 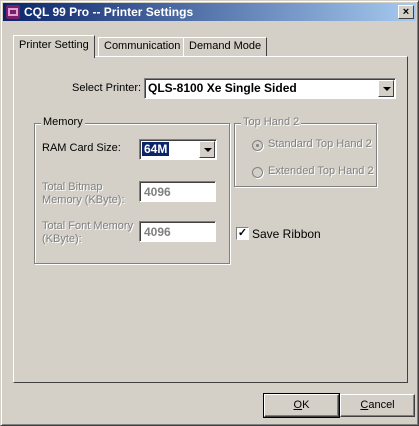 I want to click on printer-select: QLS-8100 Xe Single Sided, so click(x=270, y=88).